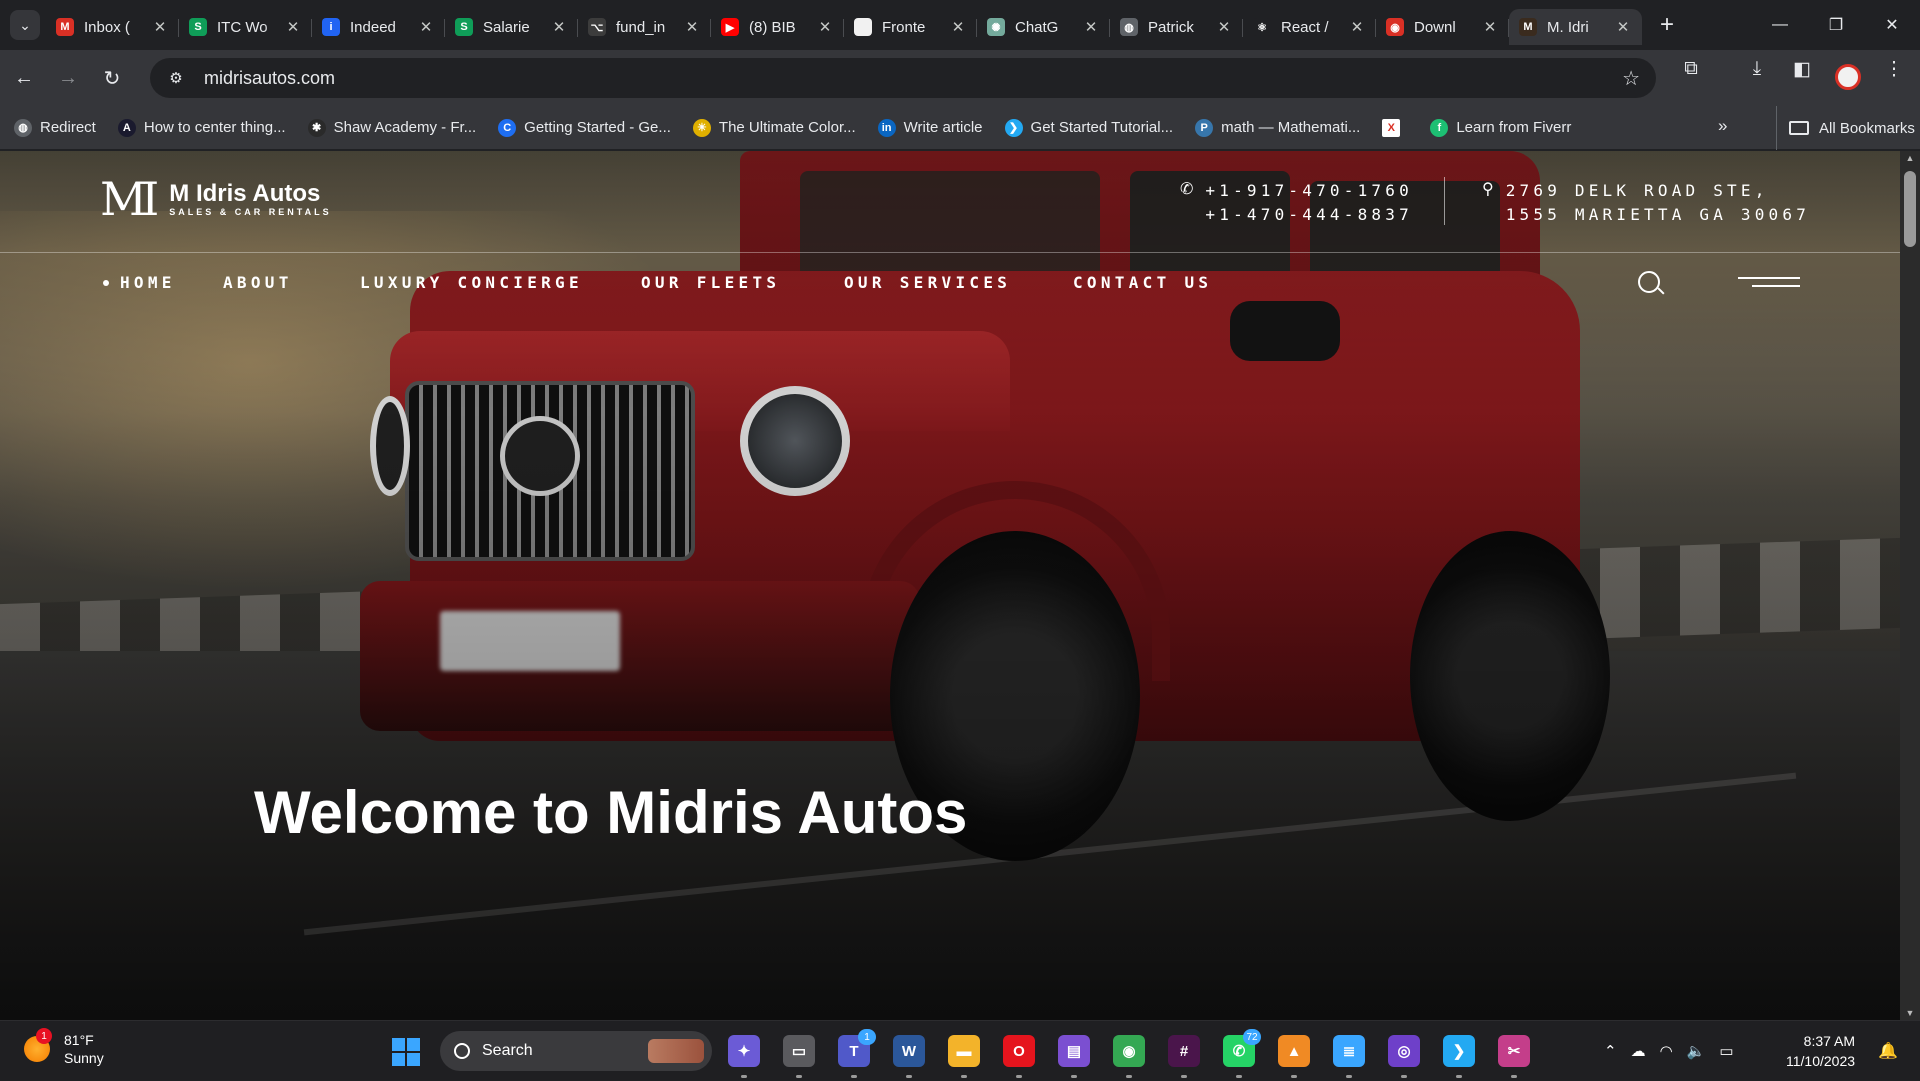  What do you see at coordinates (1848, 77) in the screenshot?
I see `profile-avatar` at bounding box center [1848, 77].